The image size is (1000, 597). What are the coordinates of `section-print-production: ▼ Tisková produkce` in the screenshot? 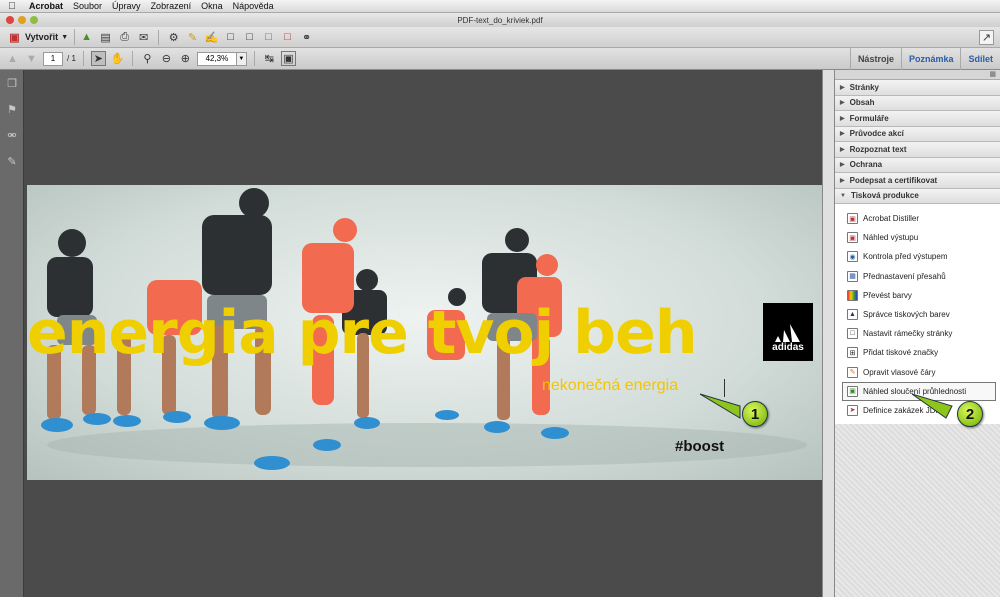 It's located at (917, 196).